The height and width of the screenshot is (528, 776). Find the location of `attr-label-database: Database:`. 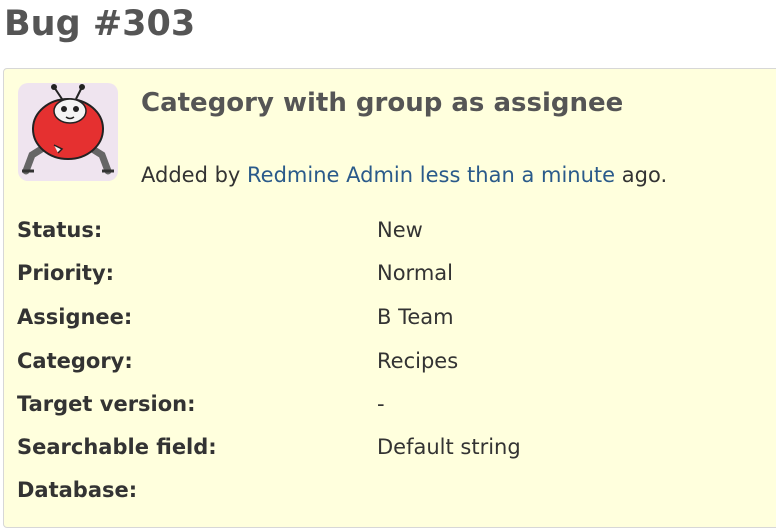

attr-label-database: Database: is located at coordinates (77, 490).